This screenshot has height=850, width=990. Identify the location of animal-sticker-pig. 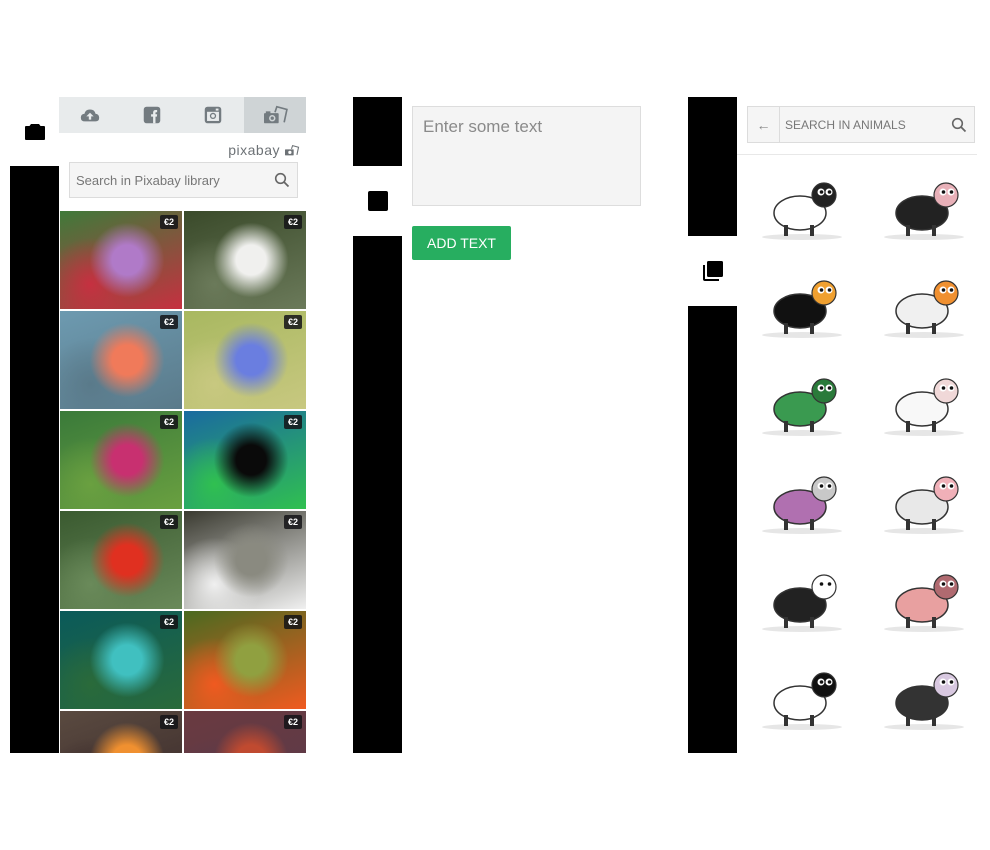
(924, 597).